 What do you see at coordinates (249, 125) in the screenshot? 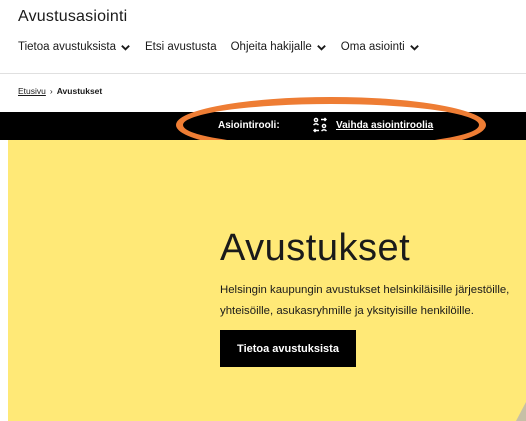
I see `role-label: Asiointirooli:` at bounding box center [249, 125].